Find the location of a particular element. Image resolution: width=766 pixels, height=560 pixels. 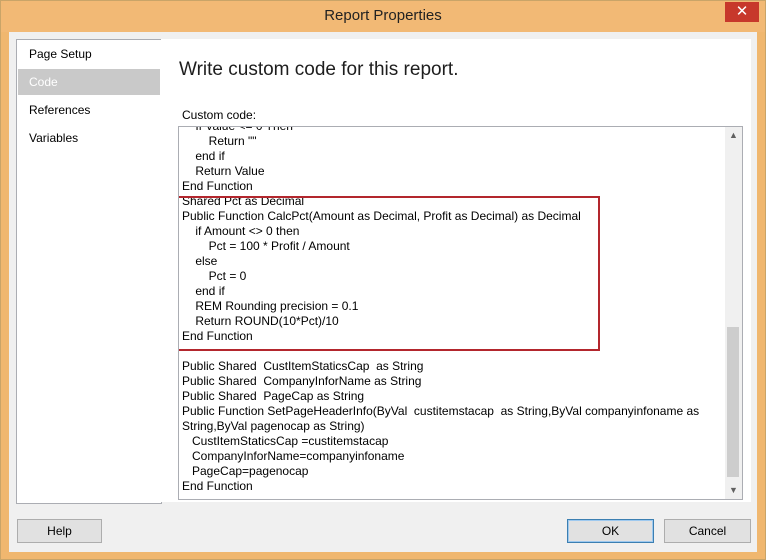

help-button: Help is located at coordinates (59, 531).